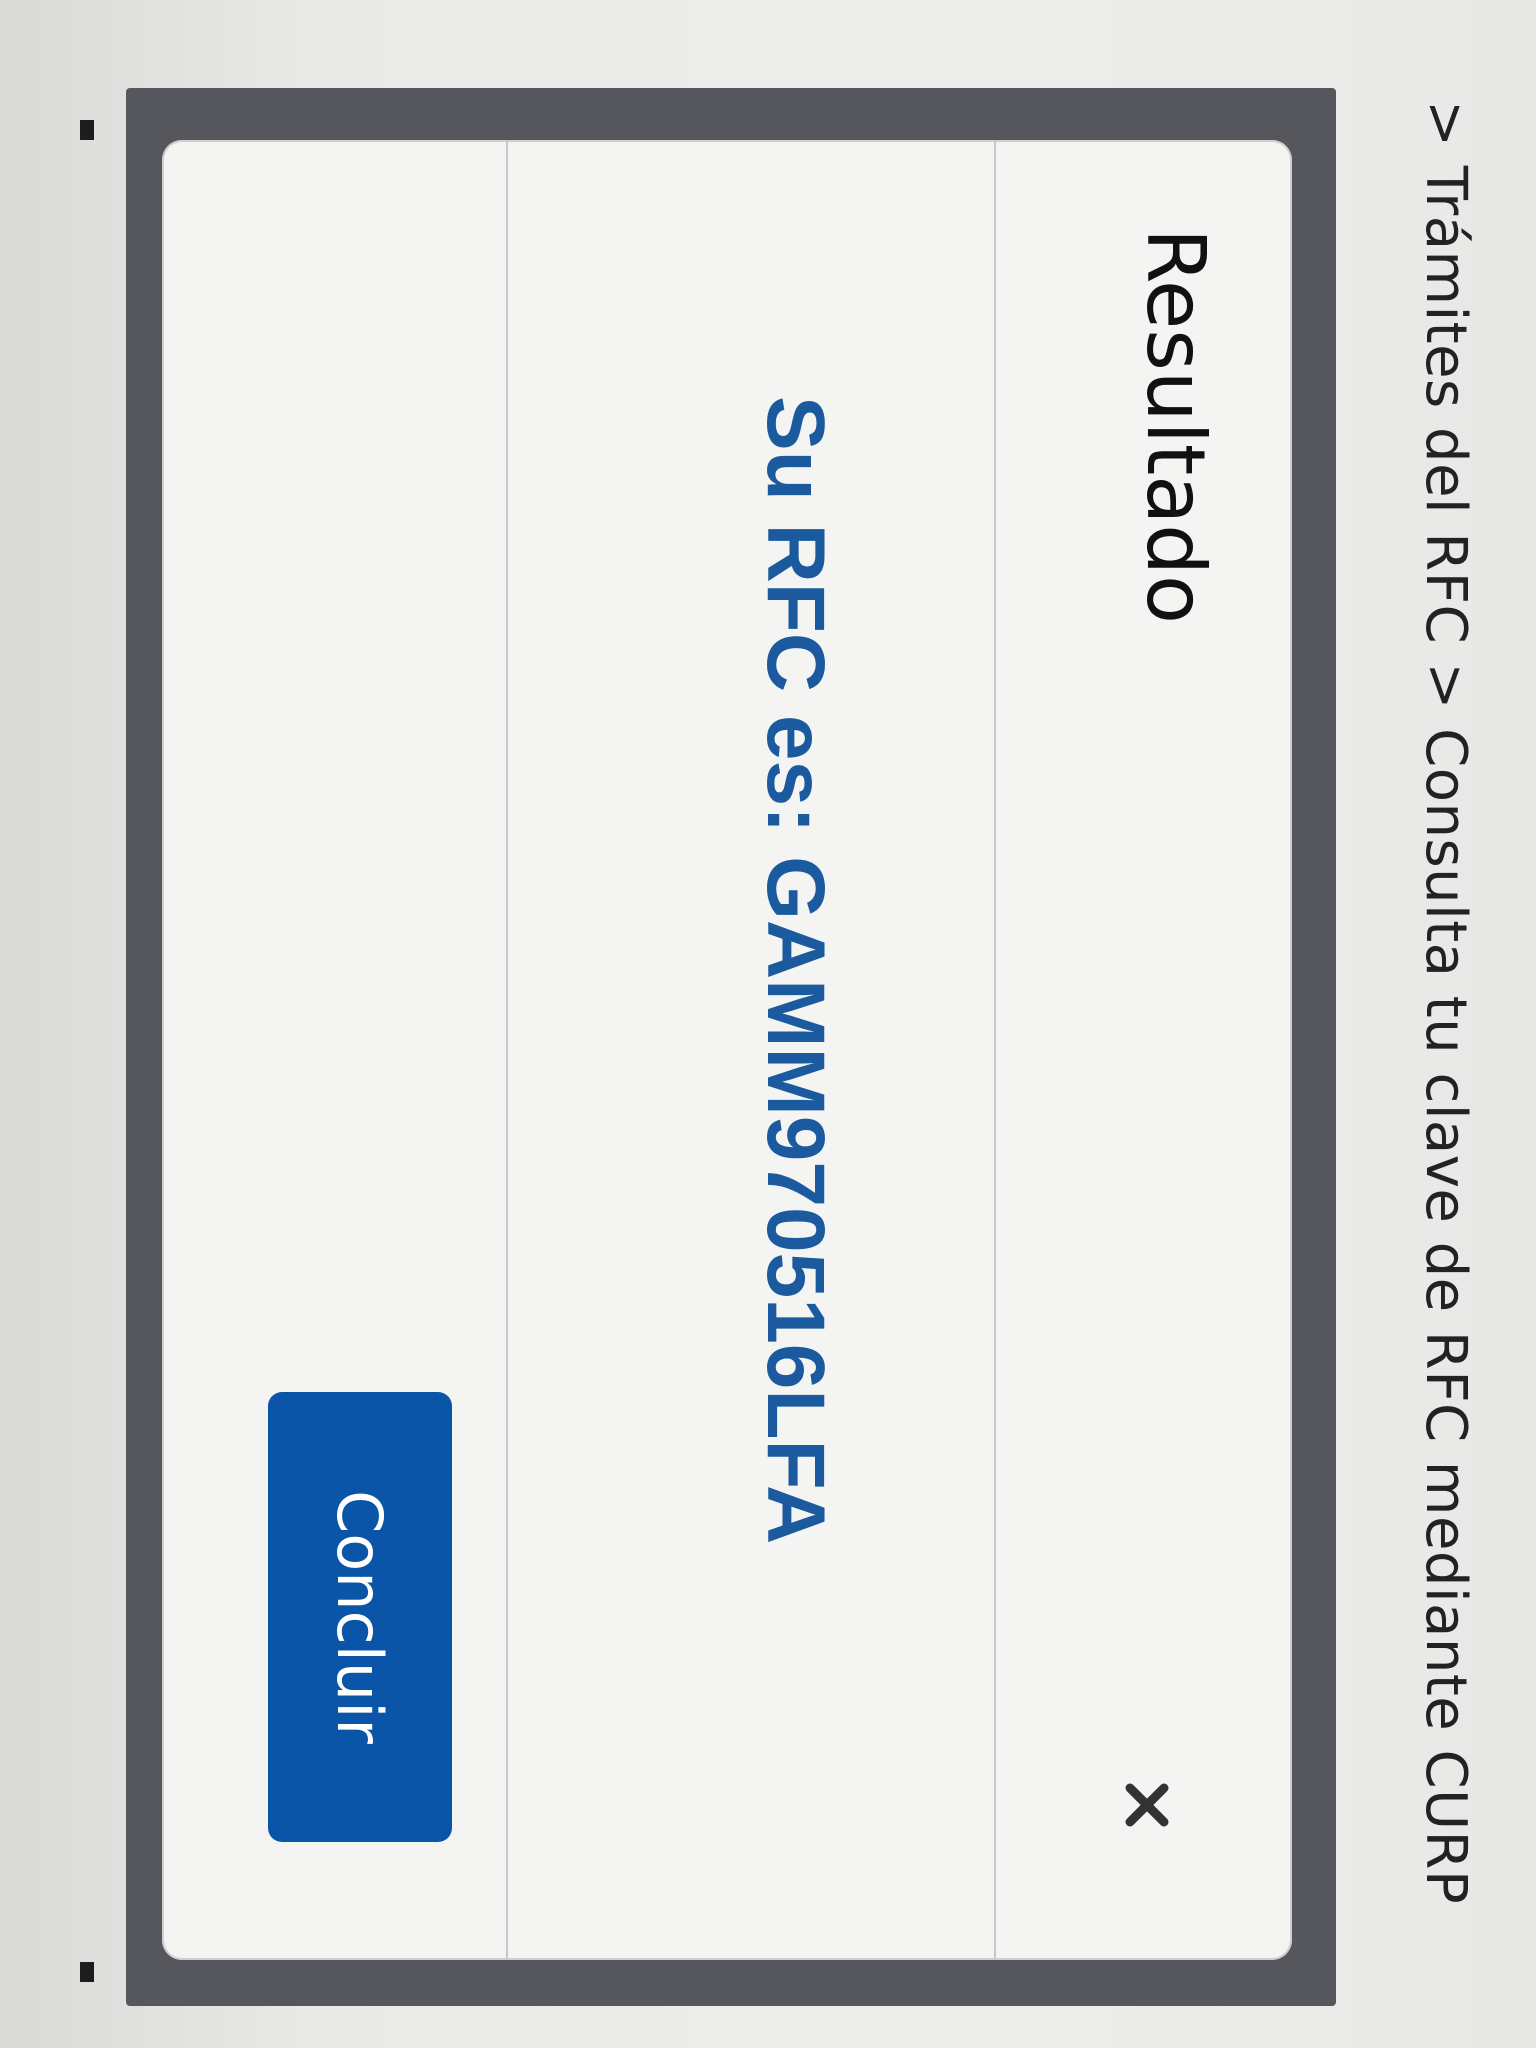 This screenshot has height=2048, width=1536. What do you see at coordinates (1147, 1805) in the screenshot?
I see `close-icon` at bounding box center [1147, 1805].